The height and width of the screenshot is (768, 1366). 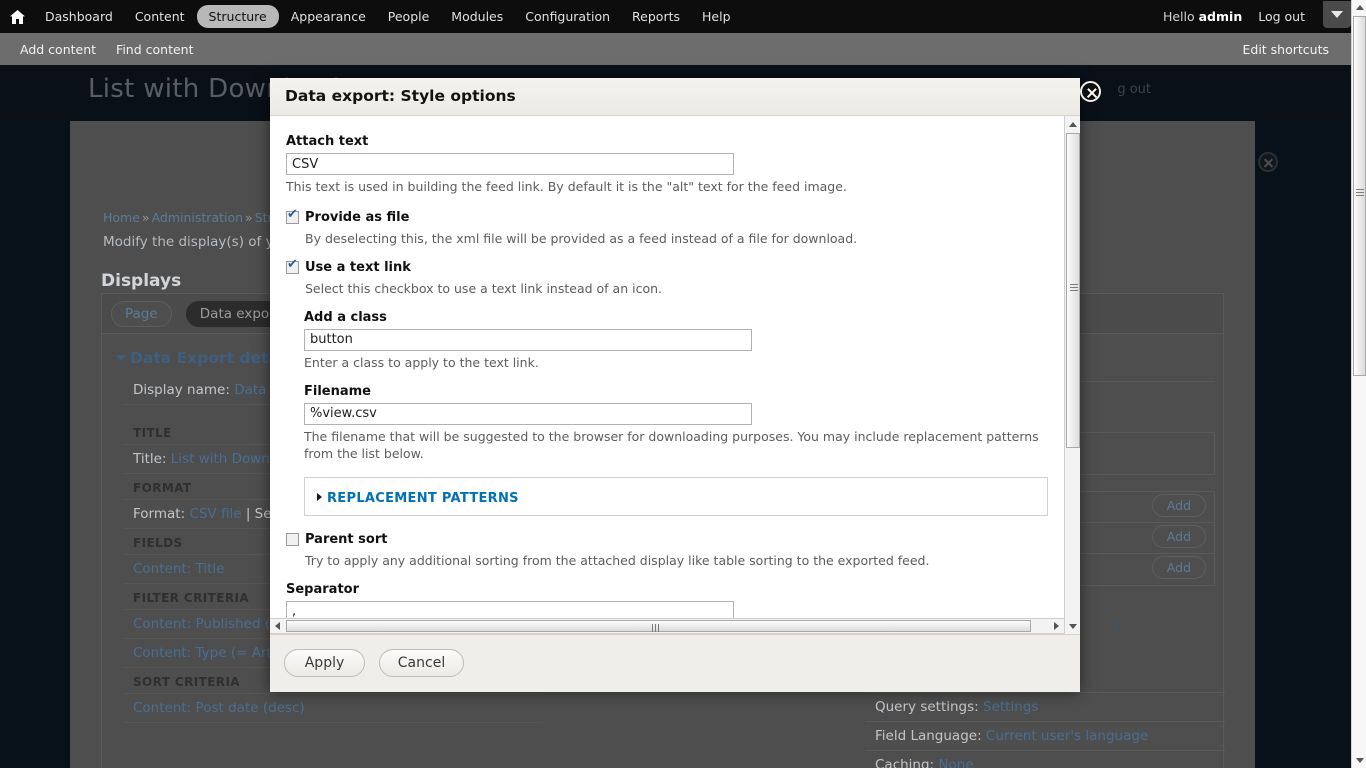 What do you see at coordinates (1178, 567) in the screenshot?
I see `add-button-3: Add` at bounding box center [1178, 567].